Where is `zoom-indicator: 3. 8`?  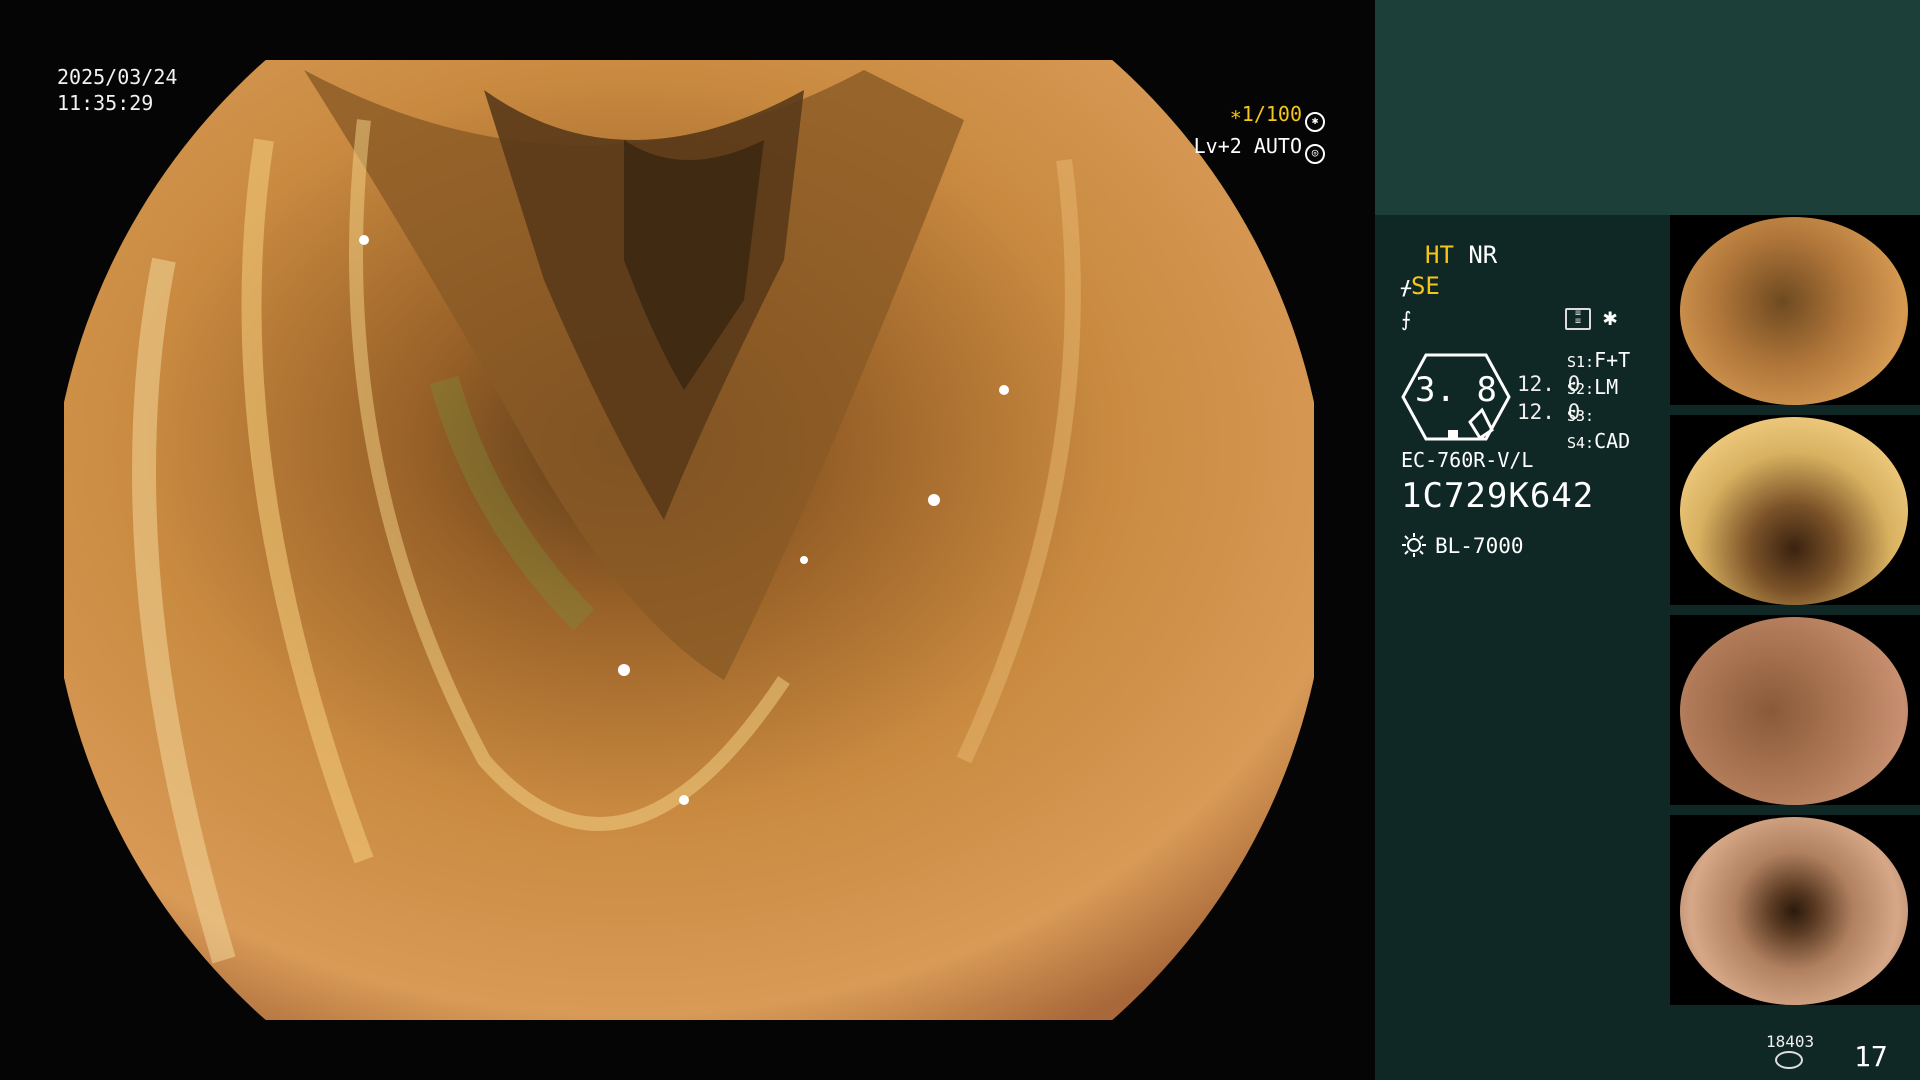
zoom-indicator: 3. 8 is located at coordinates (1456, 397).